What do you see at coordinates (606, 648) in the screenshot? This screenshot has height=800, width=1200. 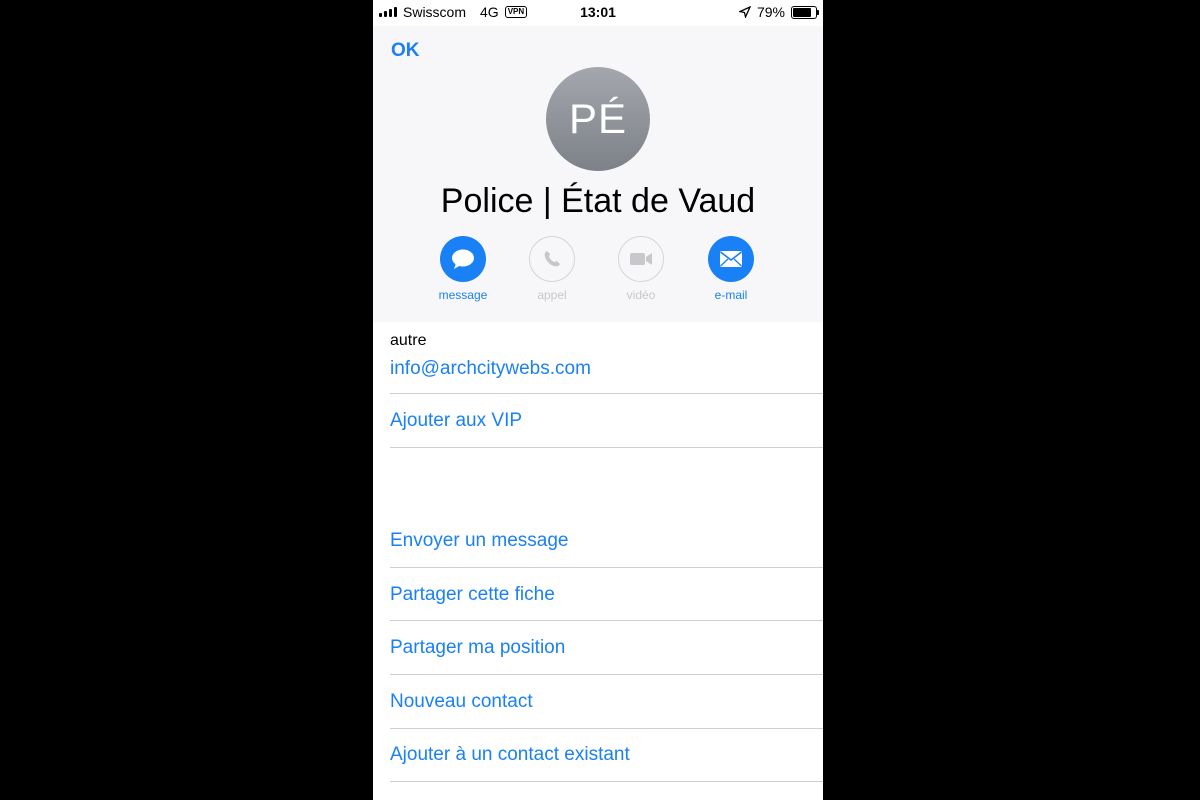 I see `share-location-button: Partager ma position` at bounding box center [606, 648].